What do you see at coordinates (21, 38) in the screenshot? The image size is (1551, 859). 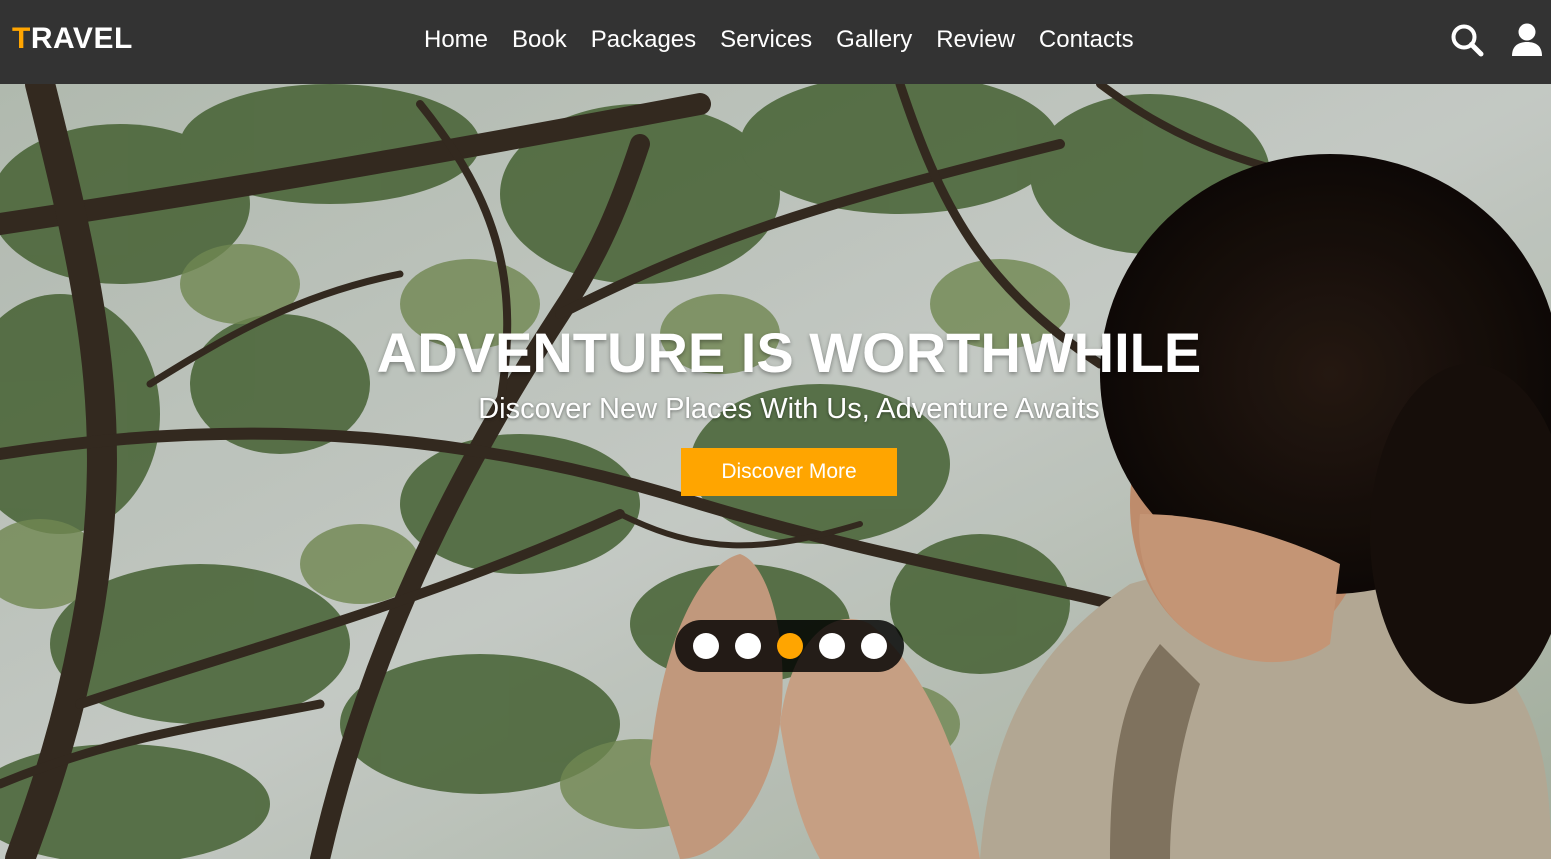 I see `logo-accent-letter: T` at bounding box center [21, 38].